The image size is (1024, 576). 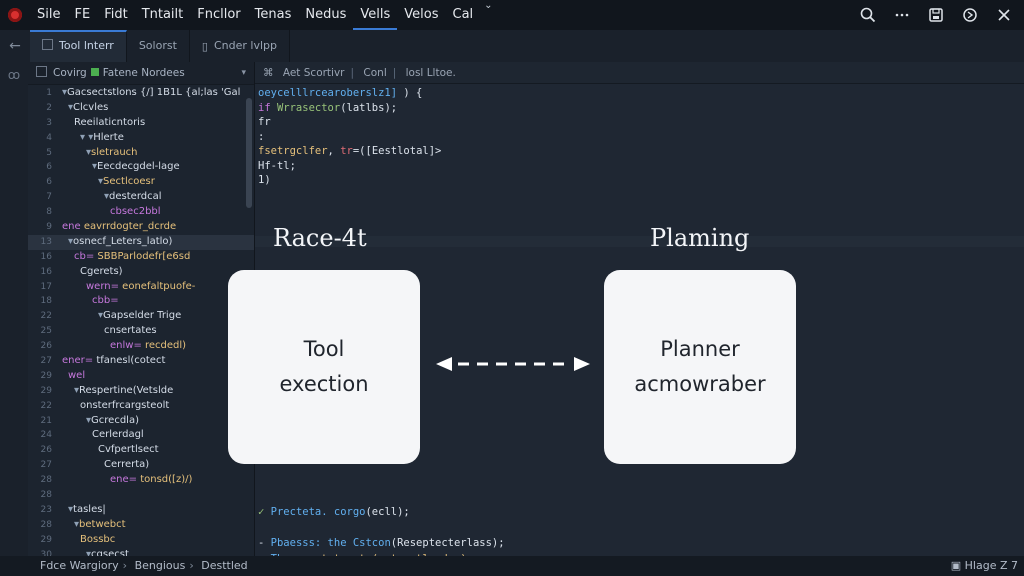 What do you see at coordinates (141, 346) in the screenshot?
I see `tree-row: 26 enlw= recdedl)` at bounding box center [141, 346].